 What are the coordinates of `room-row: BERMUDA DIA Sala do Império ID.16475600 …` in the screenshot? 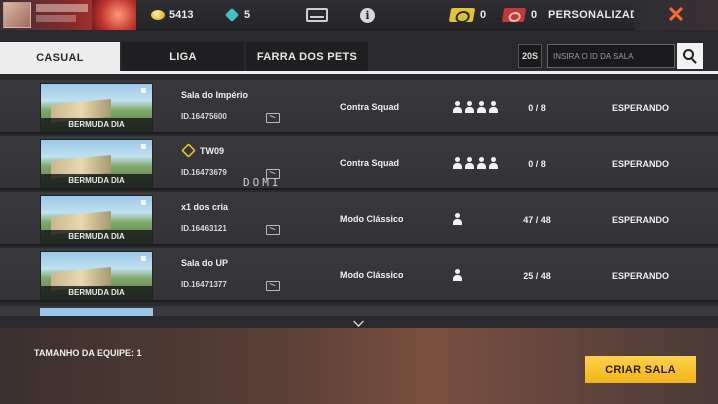 It's located at (359, 107).